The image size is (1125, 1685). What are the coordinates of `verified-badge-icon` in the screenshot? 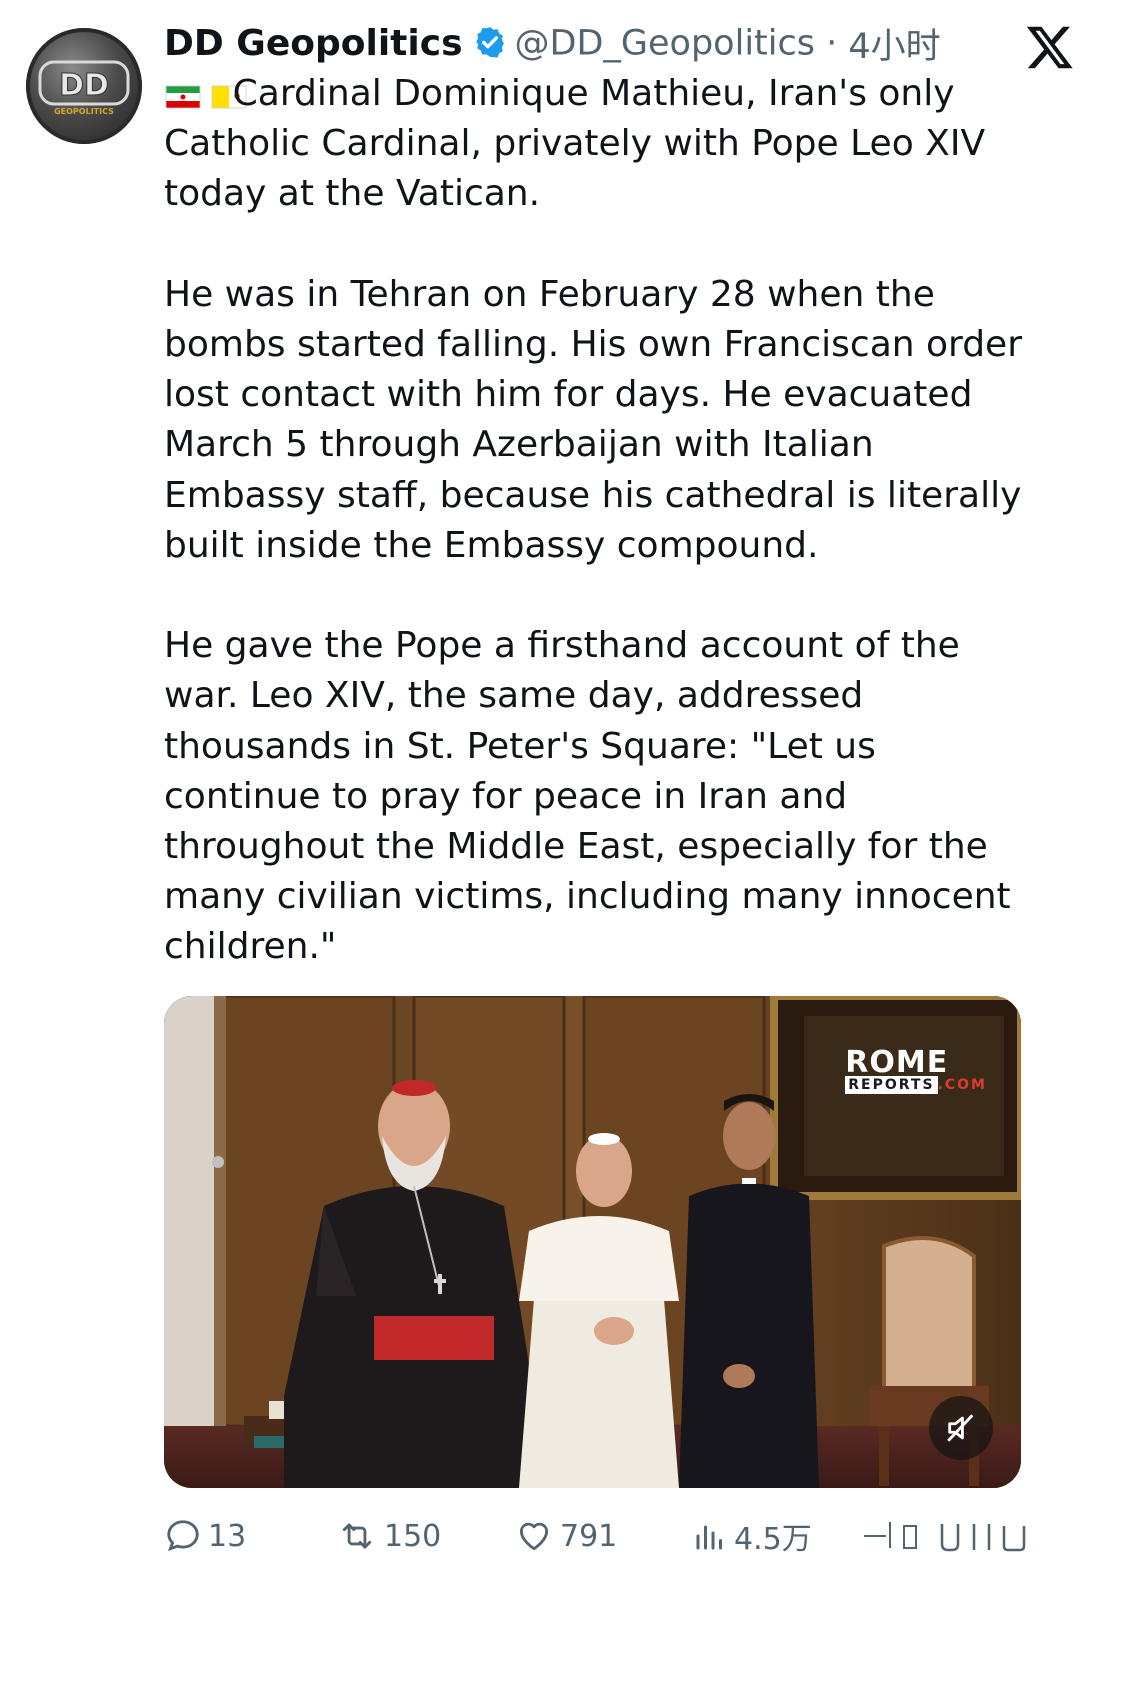 It's located at (490, 44).